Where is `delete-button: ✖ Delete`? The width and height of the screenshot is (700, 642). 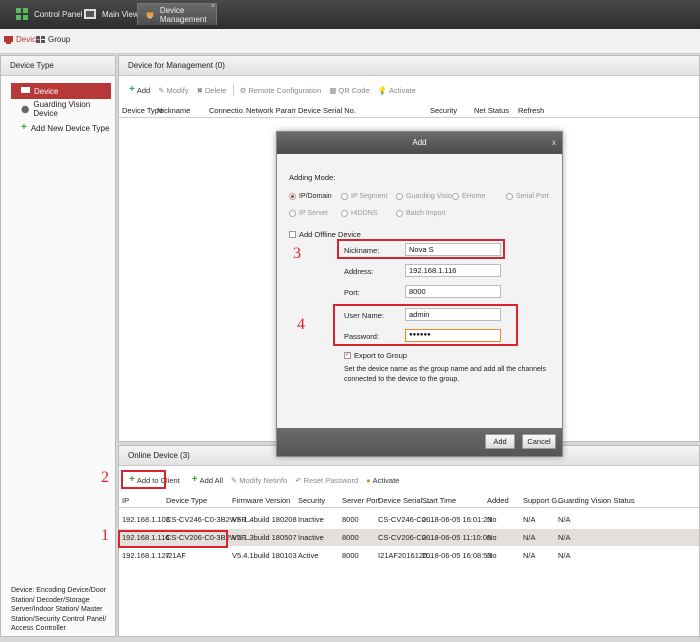
delete-button: ✖ Delete is located at coordinates (212, 90).